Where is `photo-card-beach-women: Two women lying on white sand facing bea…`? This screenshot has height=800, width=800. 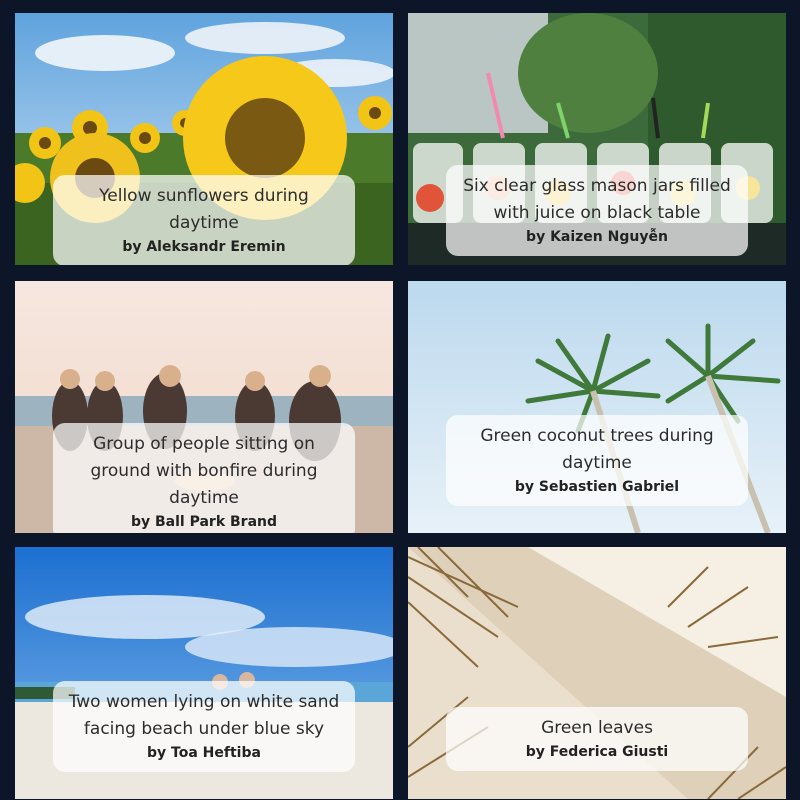 photo-card-beach-women: Two women lying on white sand facing bea… is located at coordinates (204, 673).